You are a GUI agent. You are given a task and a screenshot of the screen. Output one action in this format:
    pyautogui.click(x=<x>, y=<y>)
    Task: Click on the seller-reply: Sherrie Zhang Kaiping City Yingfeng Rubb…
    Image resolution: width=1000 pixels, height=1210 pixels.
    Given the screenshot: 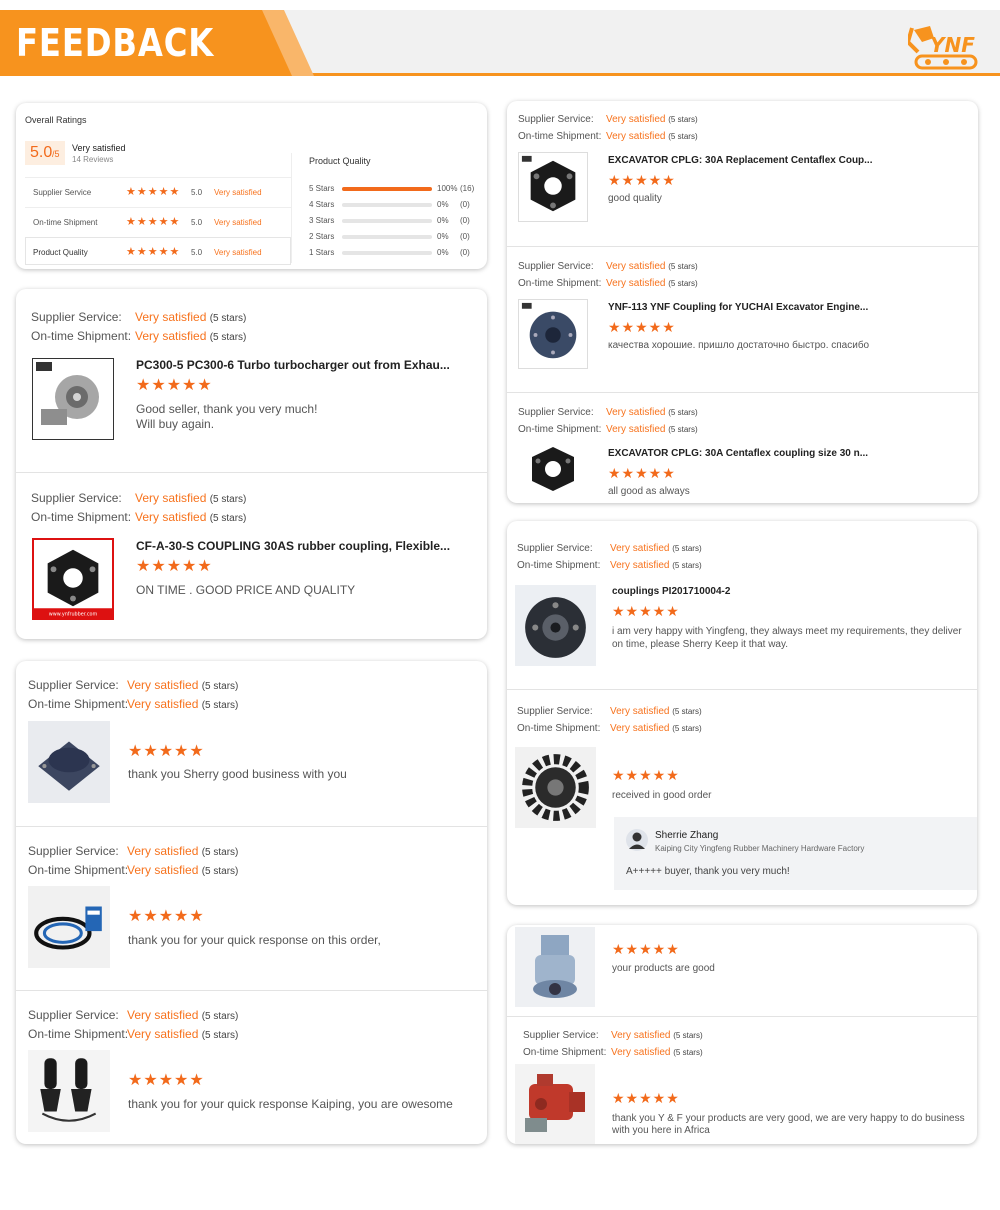 What is the action you would take?
    pyautogui.click(x=795, y=853)
    